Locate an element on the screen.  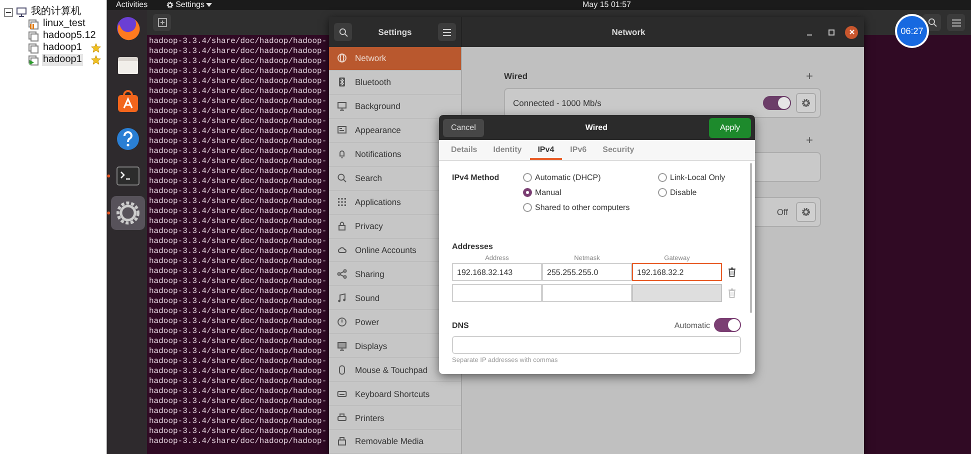
menu-icon is located at coordinates (447, 32).